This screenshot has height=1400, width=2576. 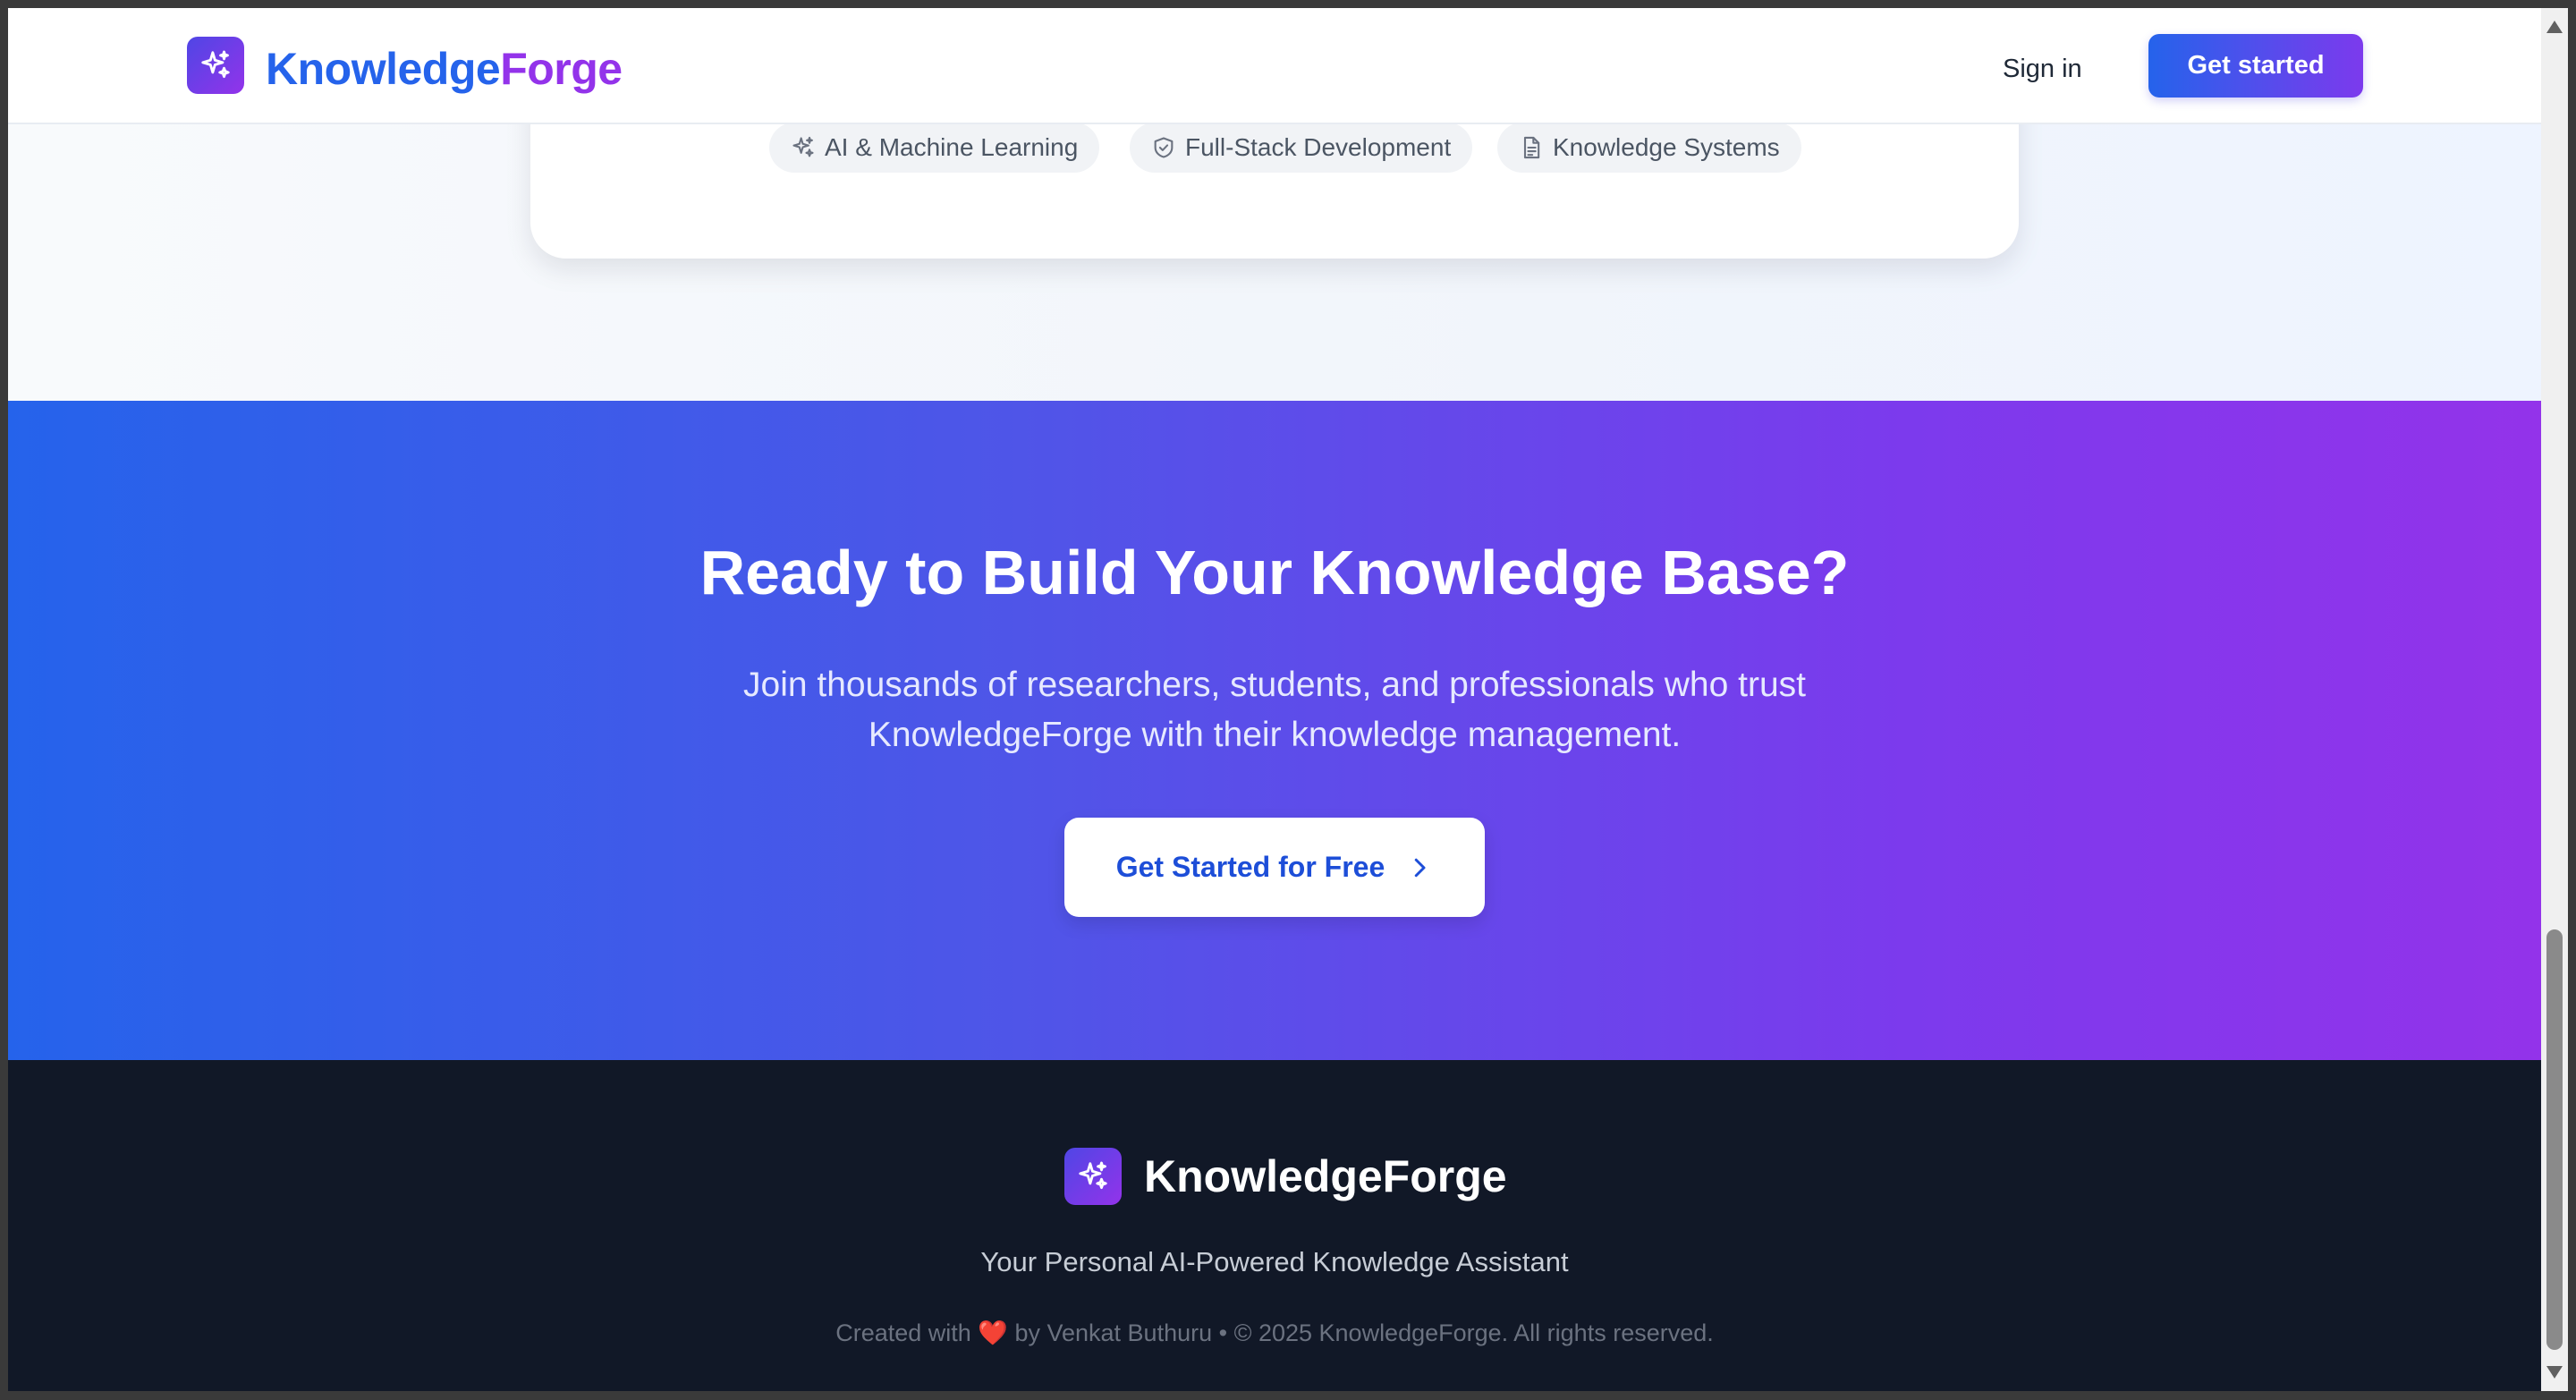 I want to click on heart-icon: ❤️, so click(x=993, y=1332).